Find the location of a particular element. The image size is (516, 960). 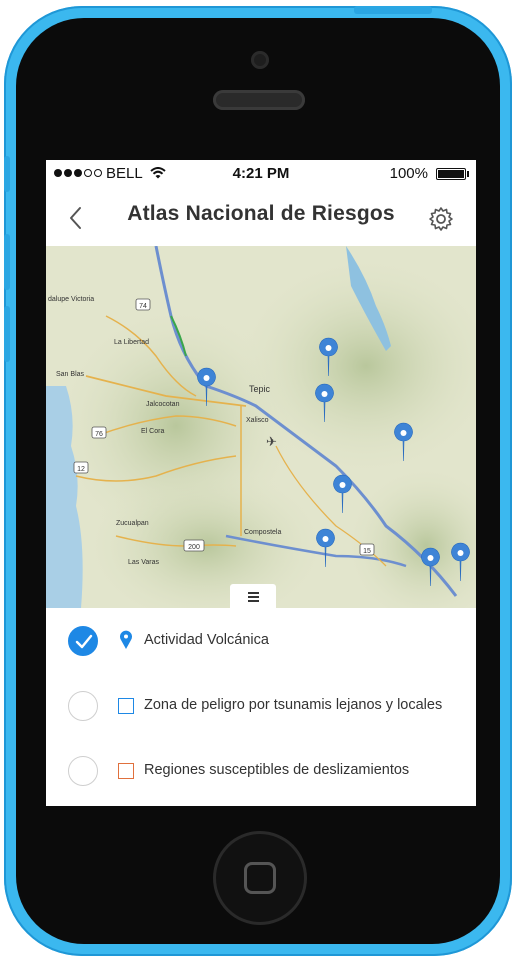

drawer-handle is located at coordinates (253, 596).